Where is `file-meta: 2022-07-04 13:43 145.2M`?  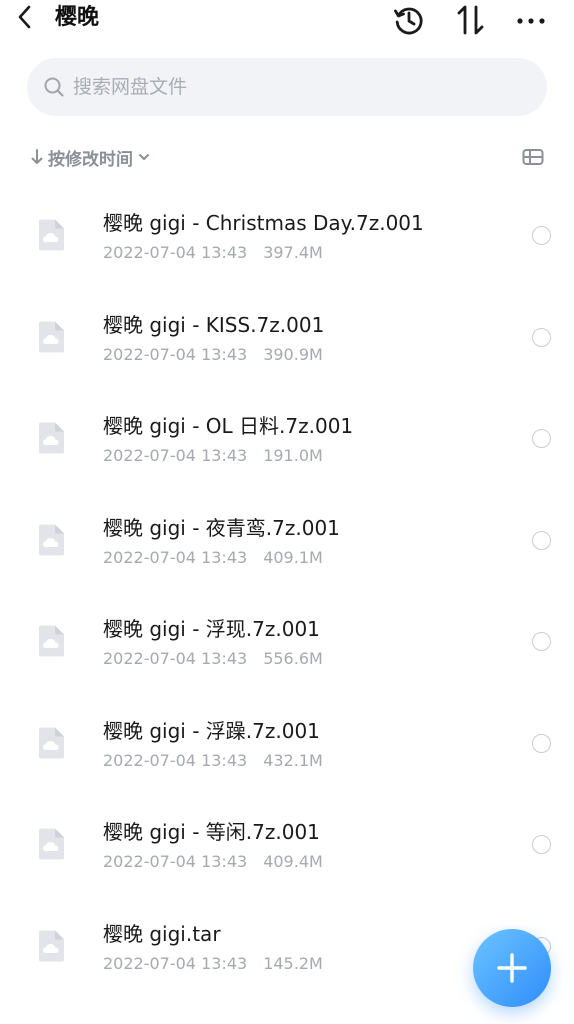 file-meta: 2022-07-04 13:43 145.2M is located at coordinates (213, 964).